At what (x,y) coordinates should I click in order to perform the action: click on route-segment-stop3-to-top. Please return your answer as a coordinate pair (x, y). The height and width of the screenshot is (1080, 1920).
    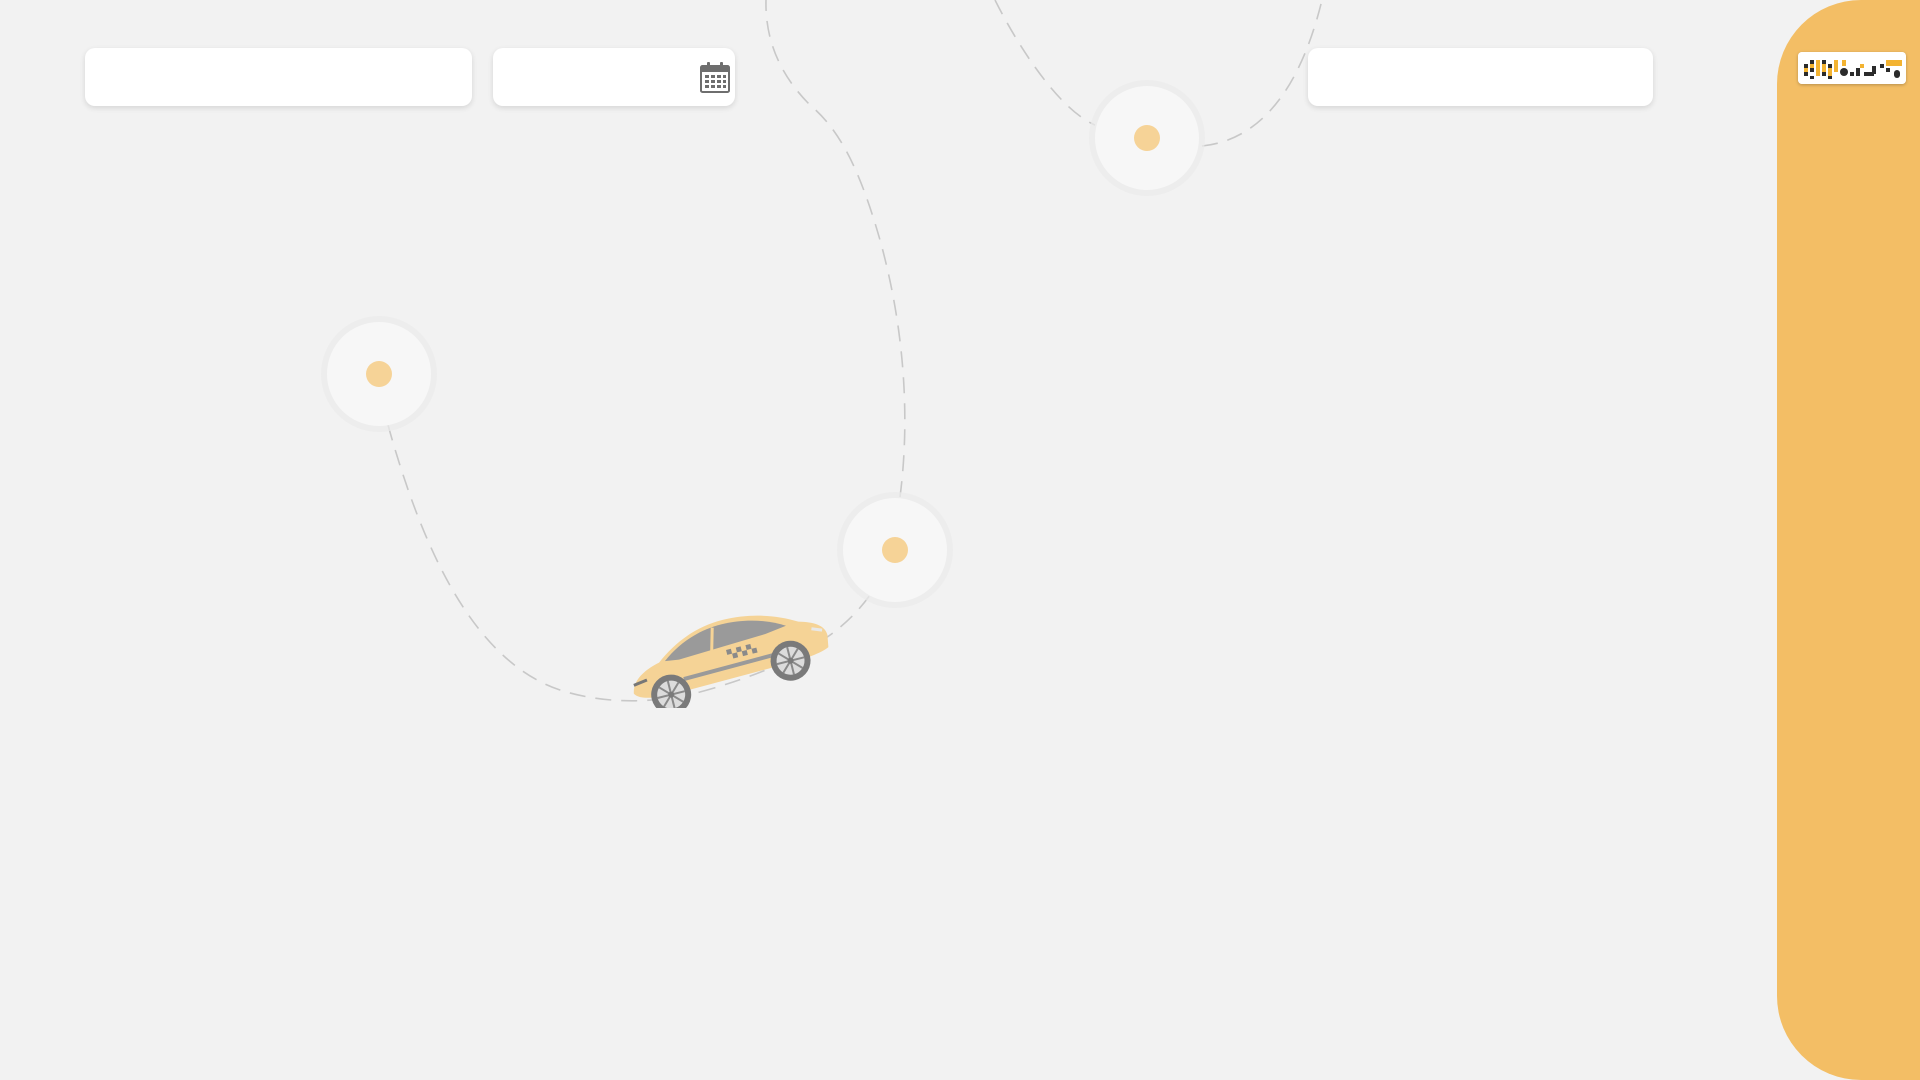
    Looking at the image, I should click on (1262, 73).